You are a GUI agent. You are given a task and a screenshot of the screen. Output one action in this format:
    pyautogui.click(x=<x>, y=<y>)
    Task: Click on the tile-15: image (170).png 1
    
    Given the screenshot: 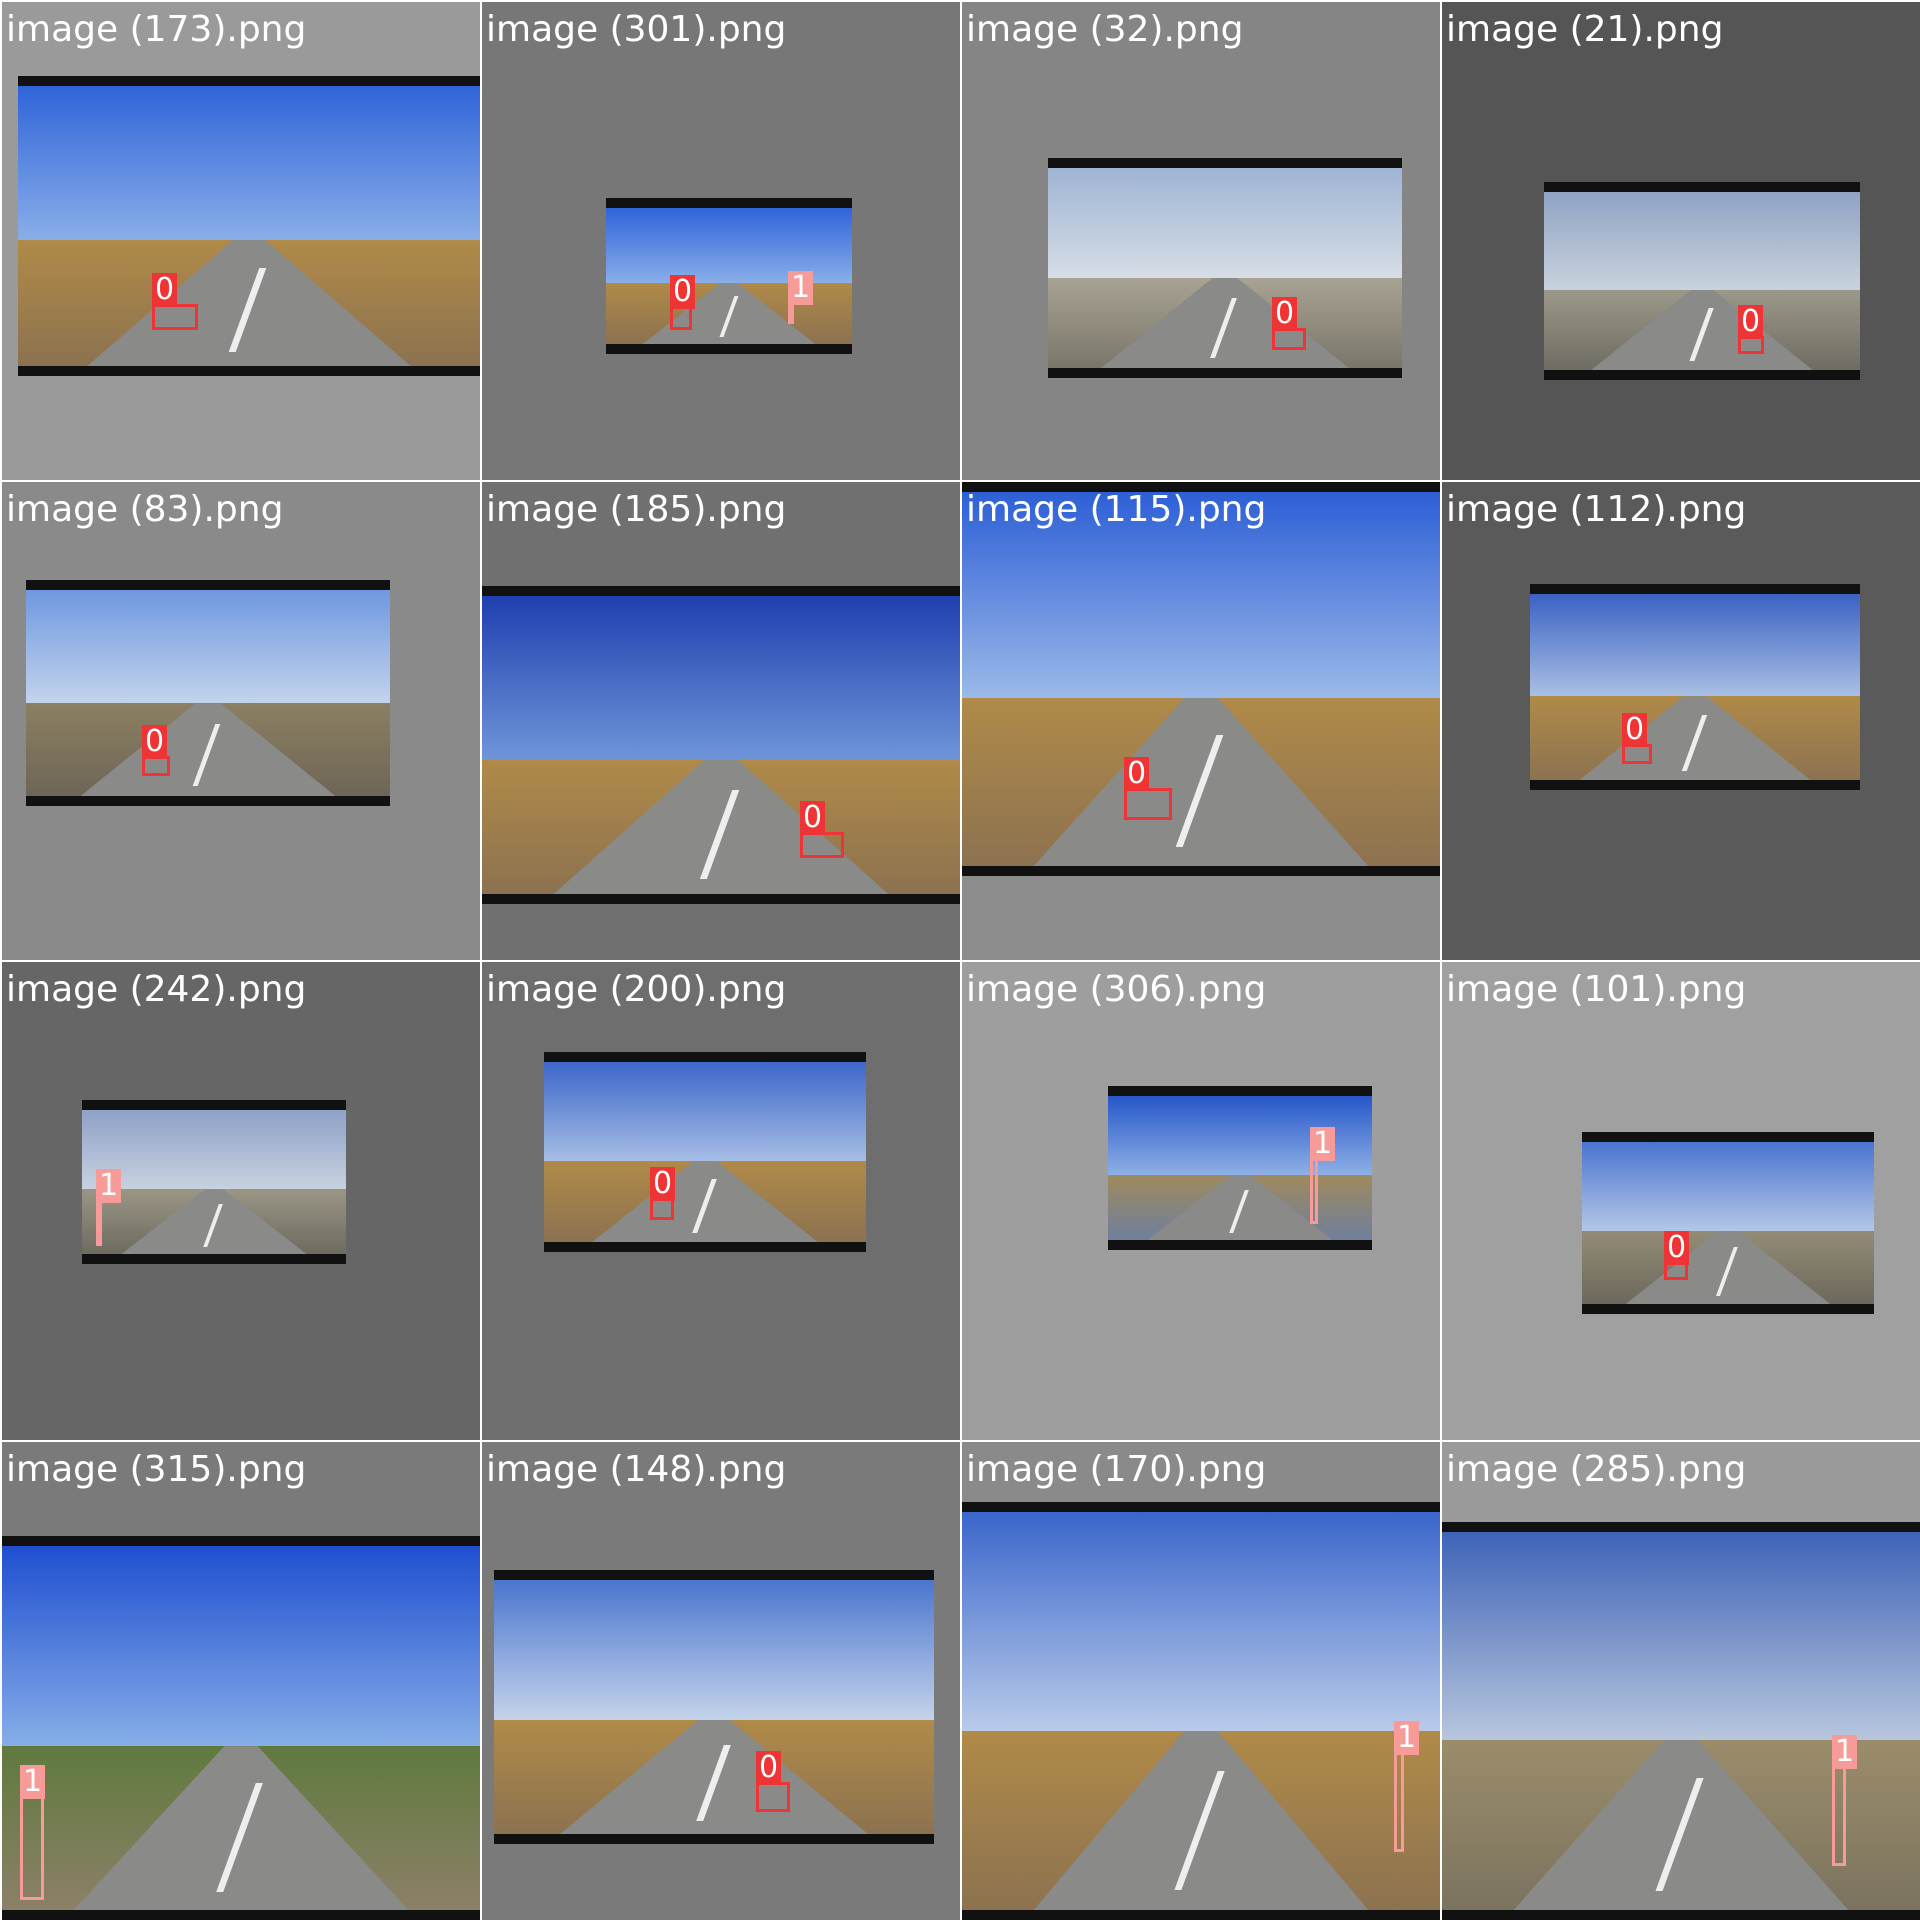 What is the action you would take?
    pyautogui.click(x=1201, y=1681)
    